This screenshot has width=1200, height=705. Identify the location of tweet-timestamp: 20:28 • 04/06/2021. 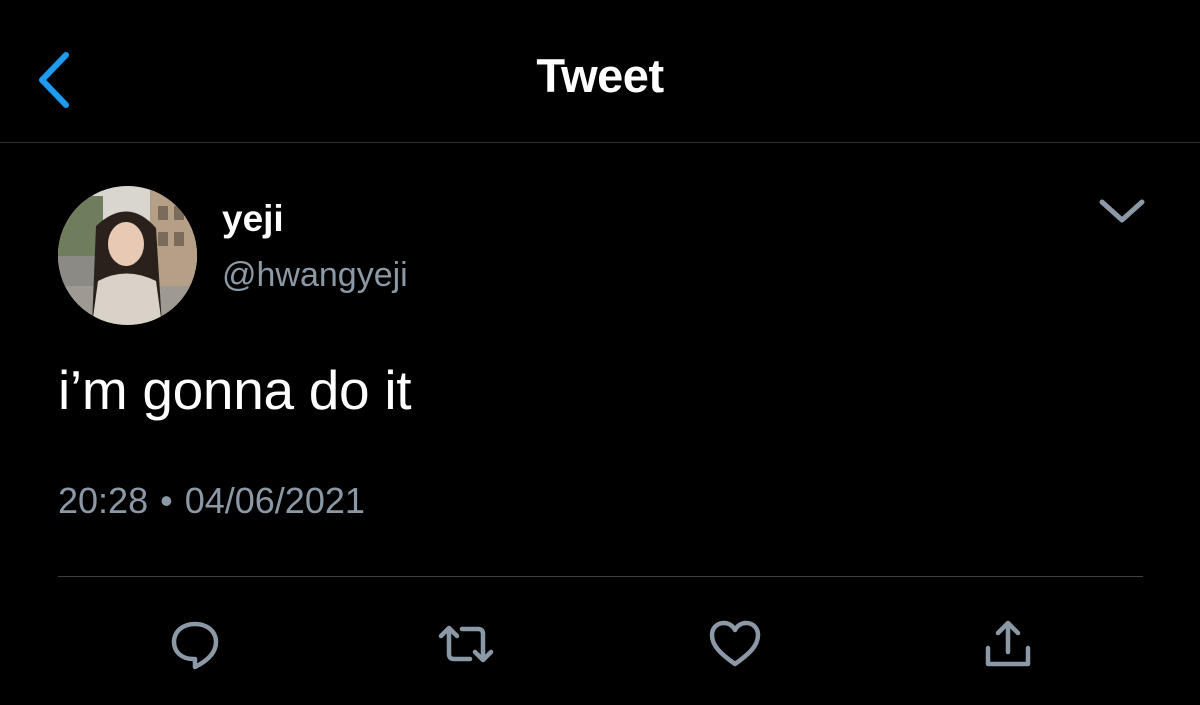
(211, 501).